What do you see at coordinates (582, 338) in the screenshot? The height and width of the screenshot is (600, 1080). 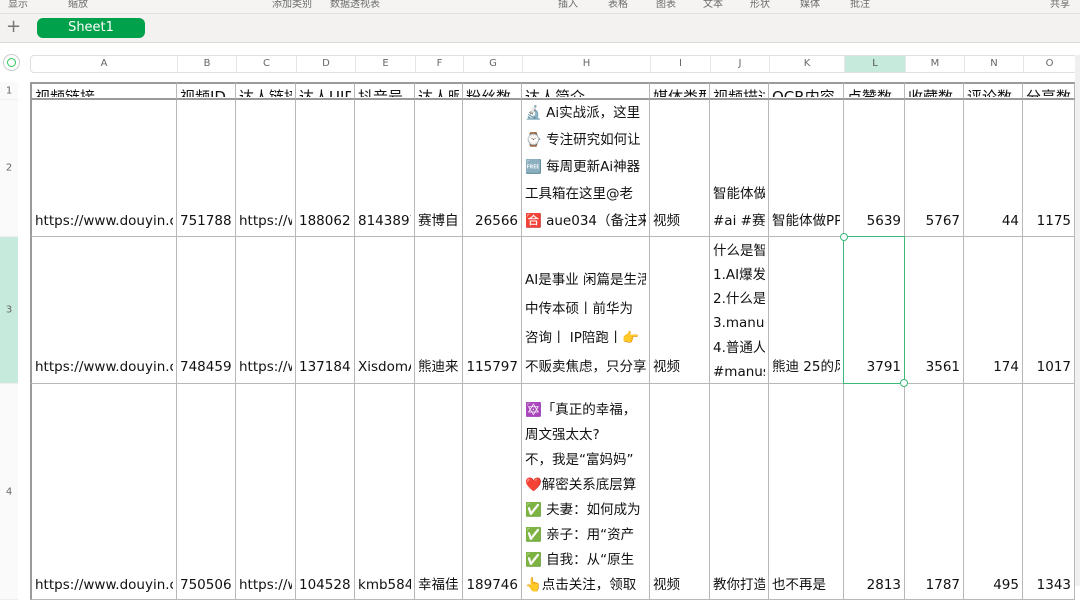 I see `cell-text: 咨询丨 IP陪跑丨👉` at bounding box center [582, 338].